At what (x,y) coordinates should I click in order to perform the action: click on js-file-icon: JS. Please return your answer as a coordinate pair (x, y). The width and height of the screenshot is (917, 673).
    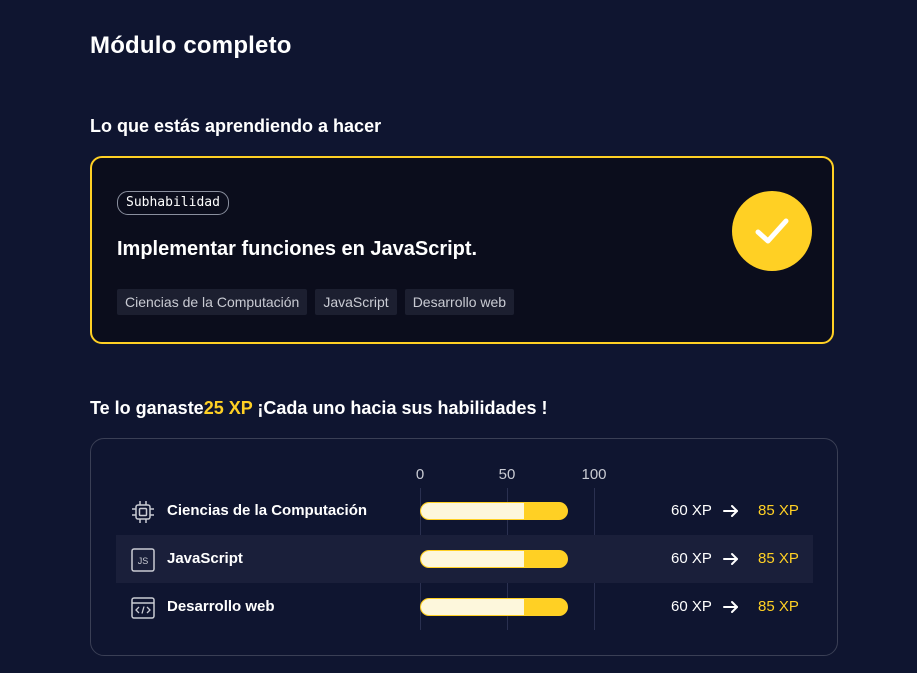
    Looking at the image, I should click on (143, 560).